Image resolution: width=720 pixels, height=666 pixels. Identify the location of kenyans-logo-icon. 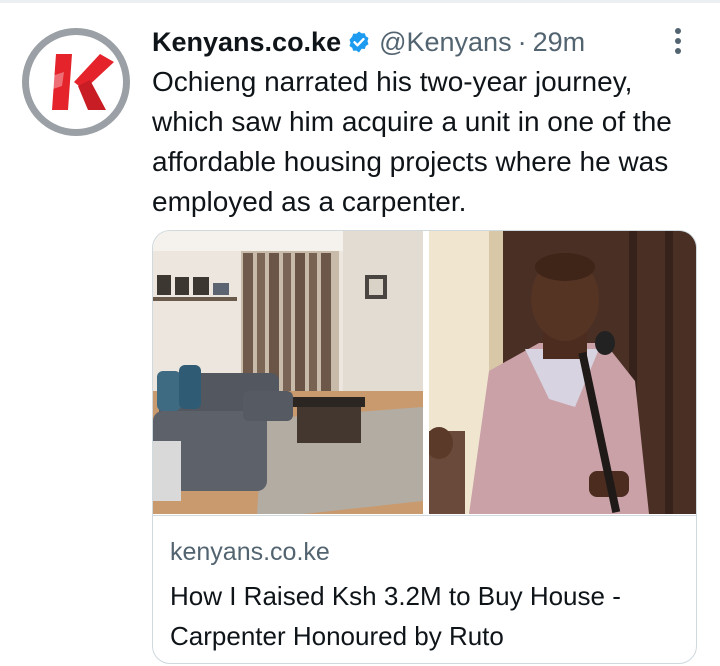
(76, 82).